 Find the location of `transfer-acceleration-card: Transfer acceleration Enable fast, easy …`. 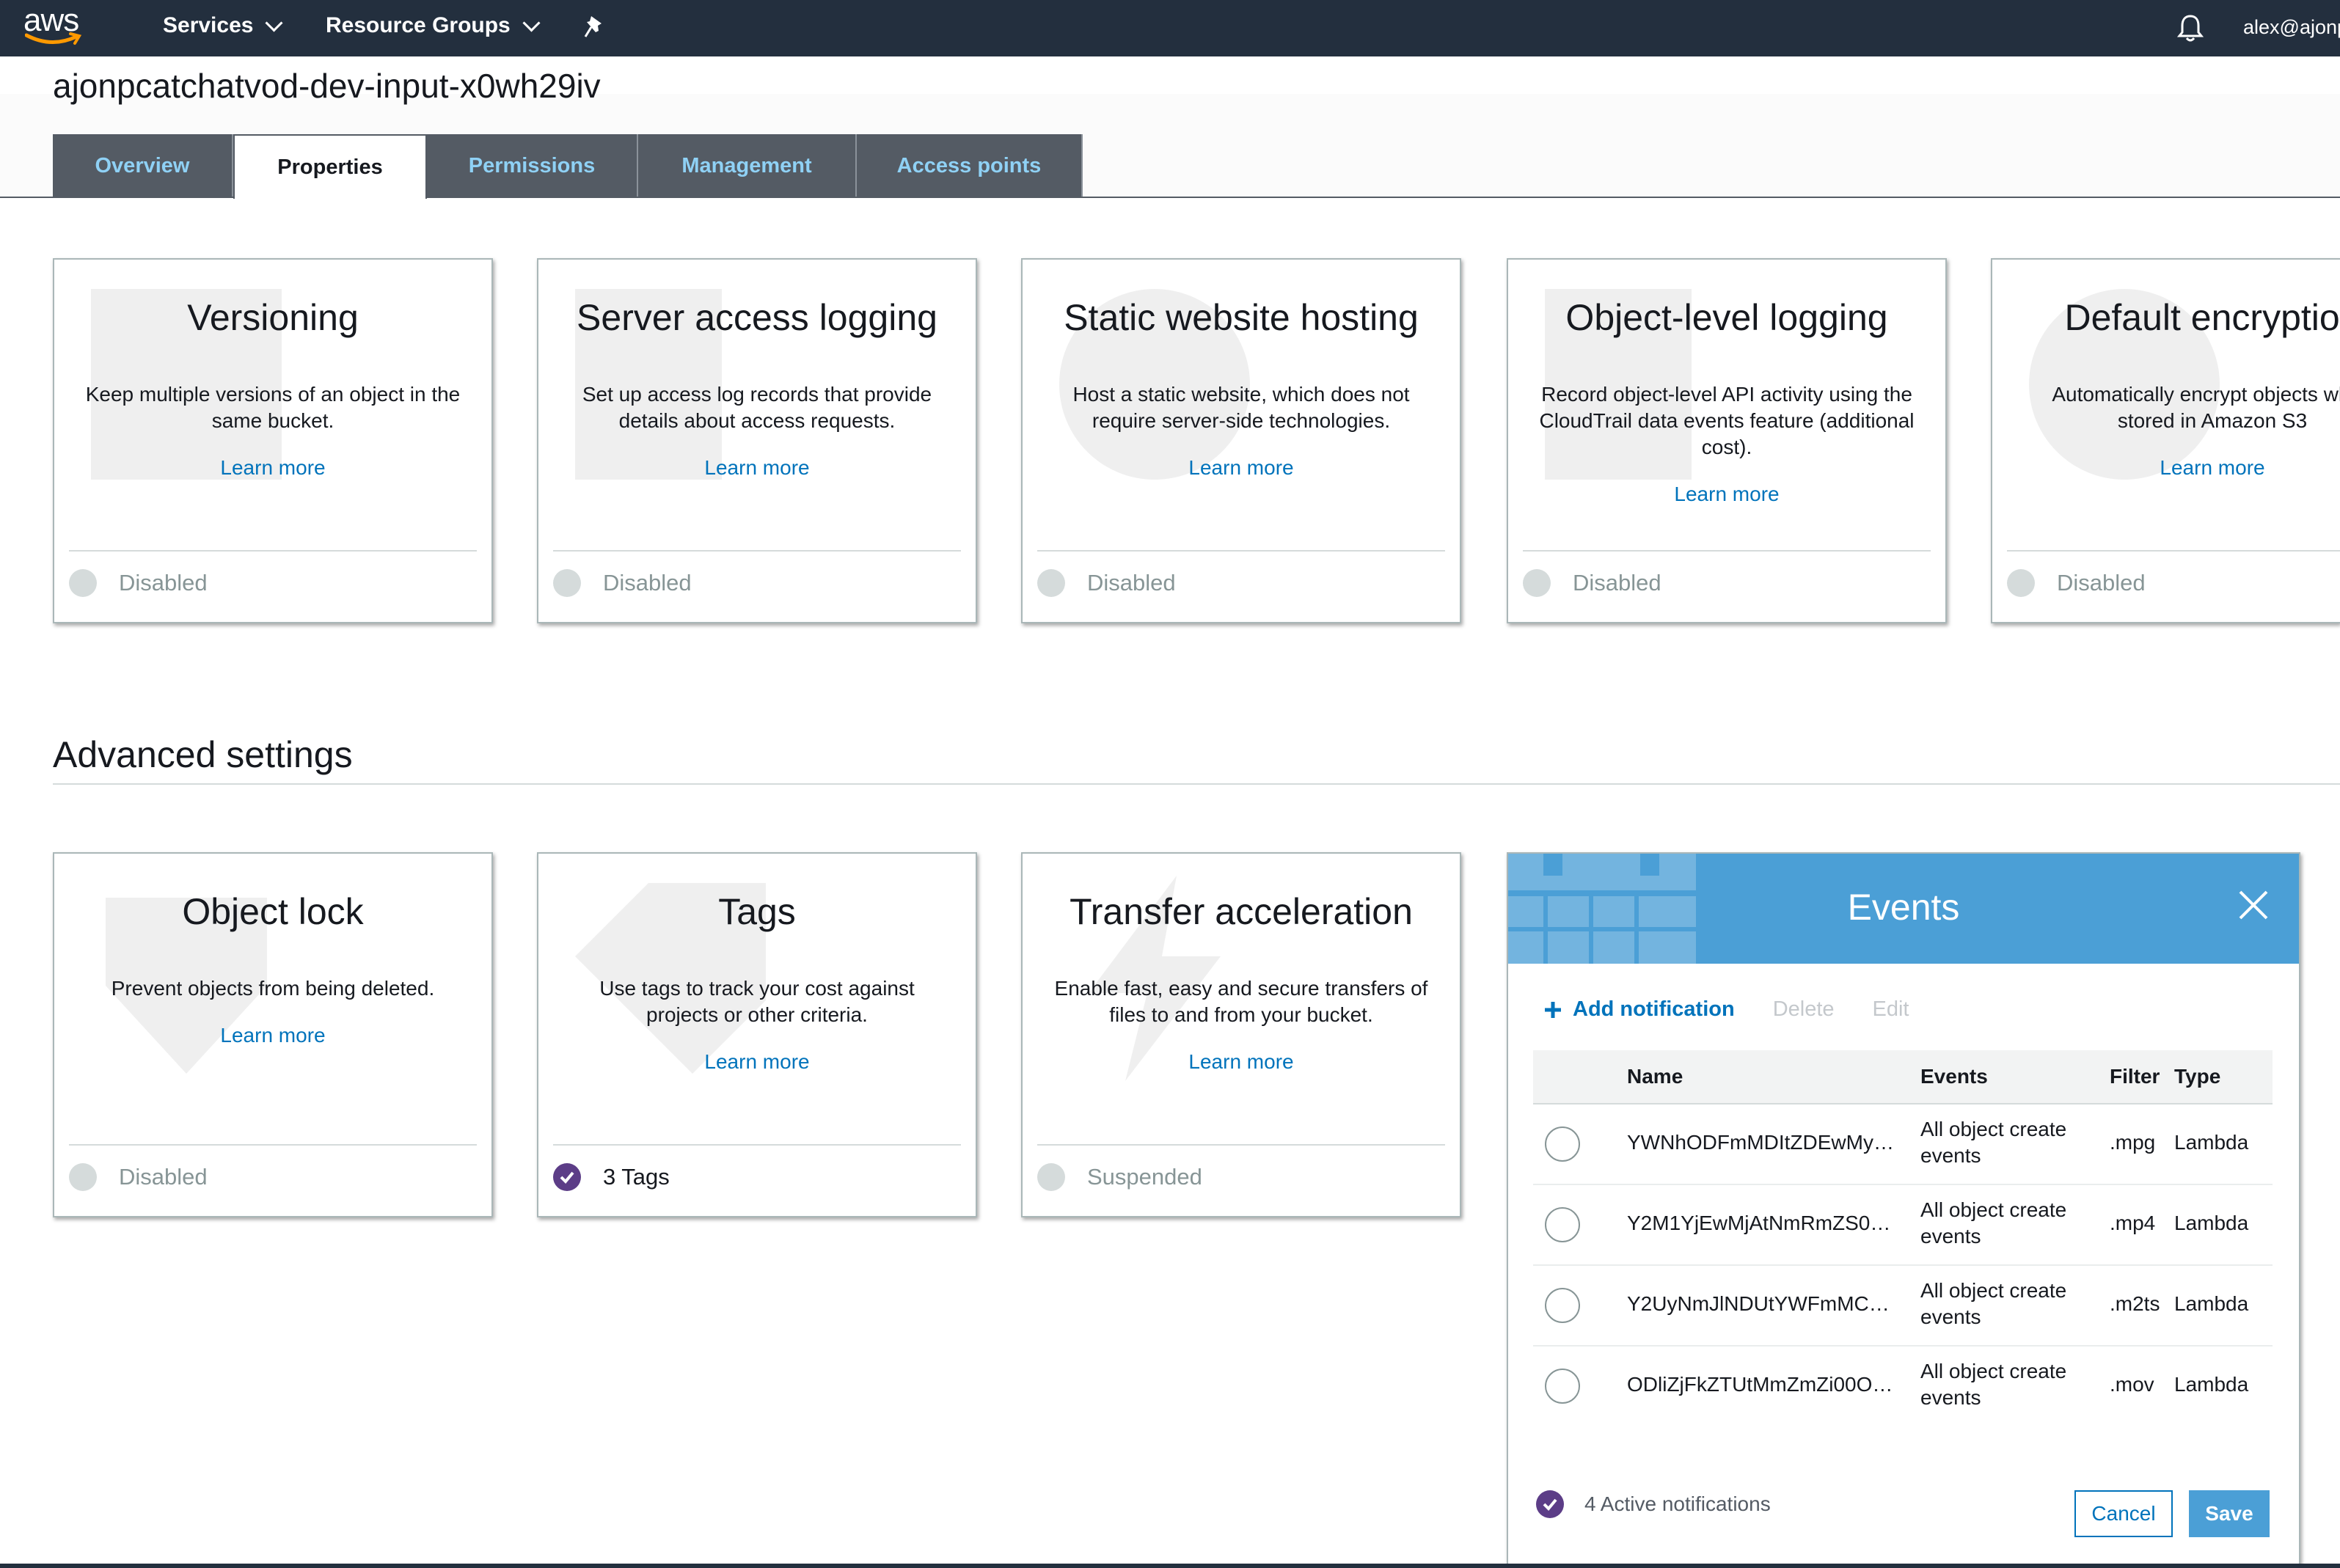

transfer-acceleration-card: Transfer acceleration Enable fast, easy … is located at coordinates (1241, 1034).